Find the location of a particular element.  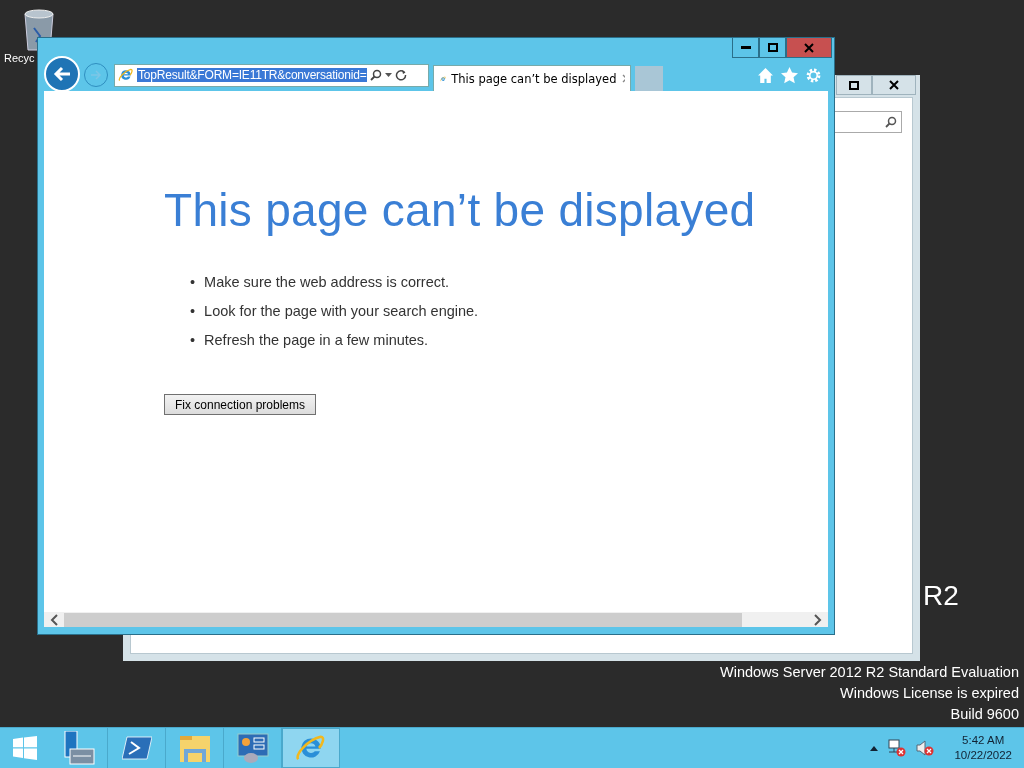

suggestion-item: Refresh the page in a few minutes. is located at coordinates (316, 340).